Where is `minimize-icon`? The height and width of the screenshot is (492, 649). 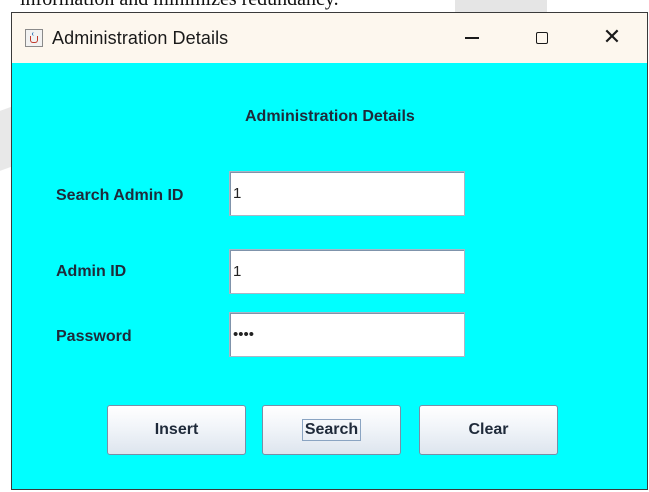
minimize-icon is located at coordinates (472, 38).